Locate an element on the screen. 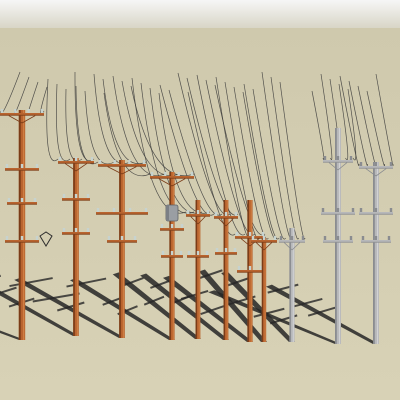 This screenshot has width=400, height=400. sky is located at coordinates (200, 15).